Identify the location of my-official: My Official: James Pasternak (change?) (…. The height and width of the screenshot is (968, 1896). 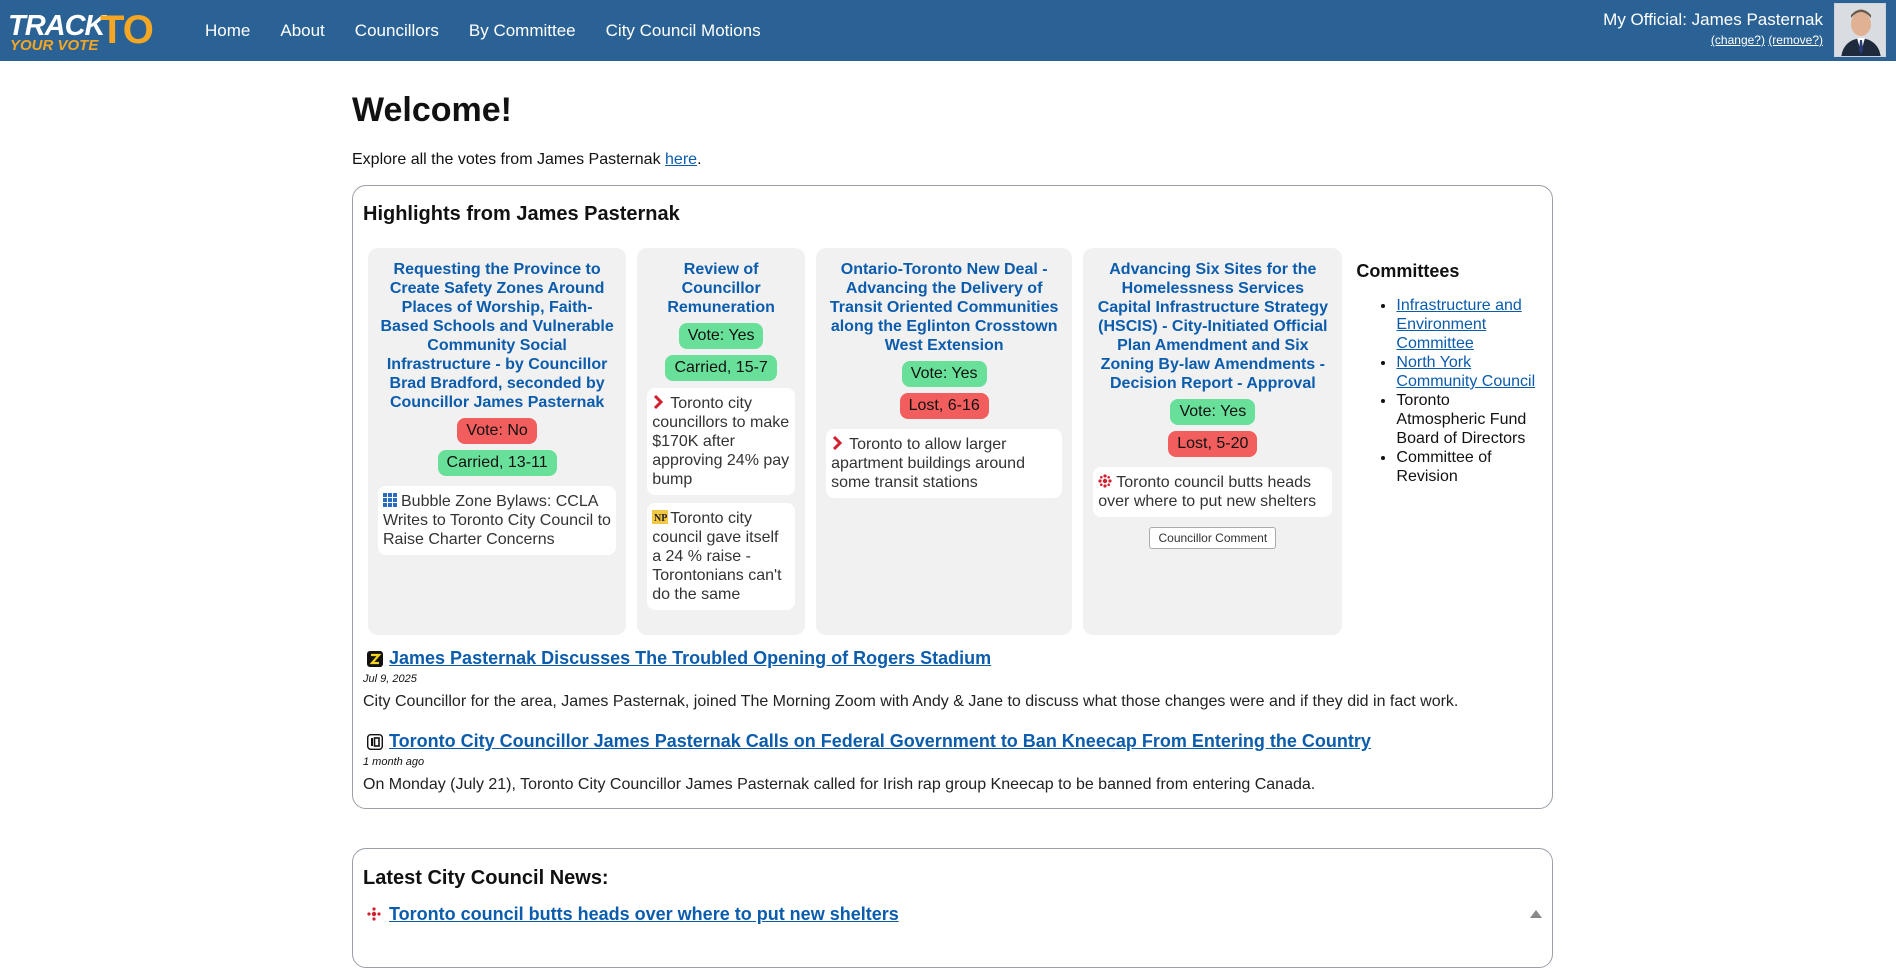
(1713, 28).